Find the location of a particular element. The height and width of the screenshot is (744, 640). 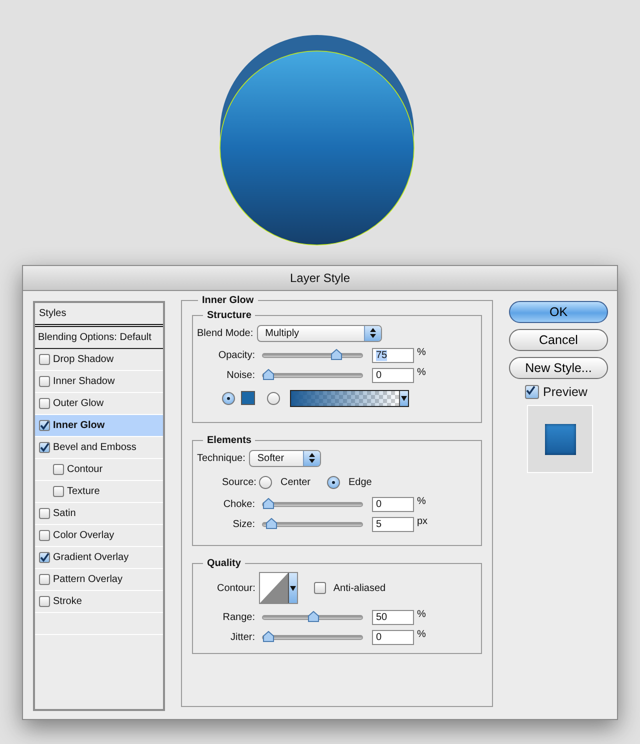

style-preview is located at coordinates (560, 439).